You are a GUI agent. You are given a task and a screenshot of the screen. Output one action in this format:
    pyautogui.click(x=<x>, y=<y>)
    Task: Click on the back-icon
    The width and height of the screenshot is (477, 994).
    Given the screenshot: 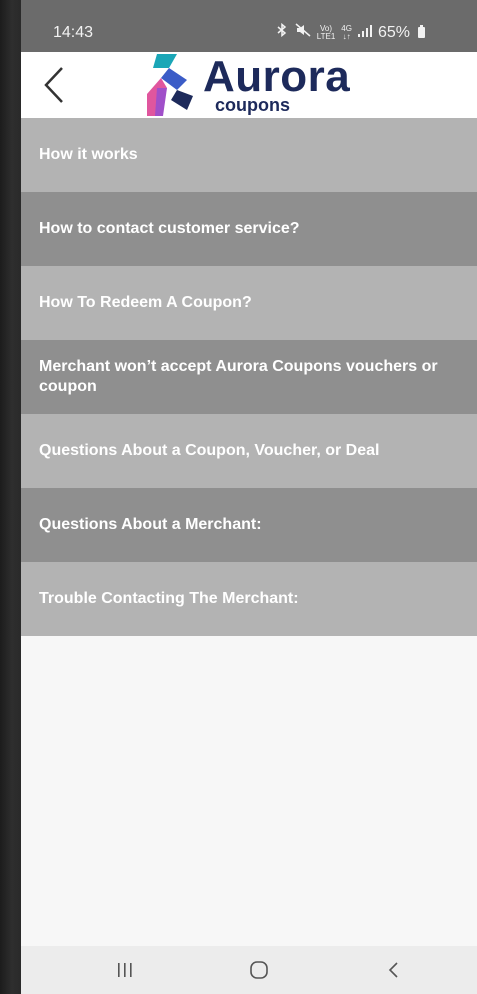 What is the action you would take?
    pyautogui.click(x=393, y=970)
    